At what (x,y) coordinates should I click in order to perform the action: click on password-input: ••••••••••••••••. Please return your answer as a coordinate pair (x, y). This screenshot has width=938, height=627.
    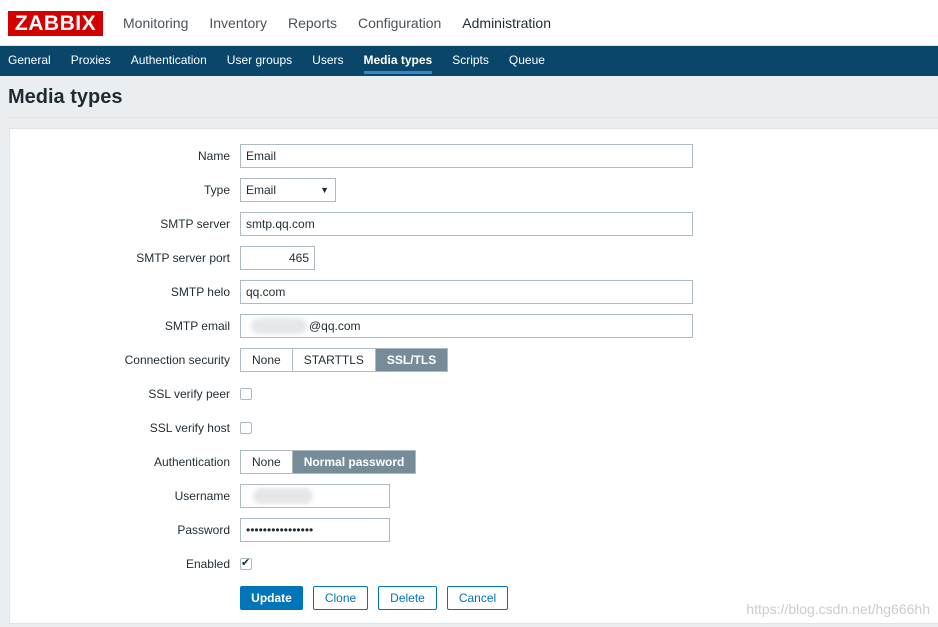
    Looking at the image, I should click on (315, 530).